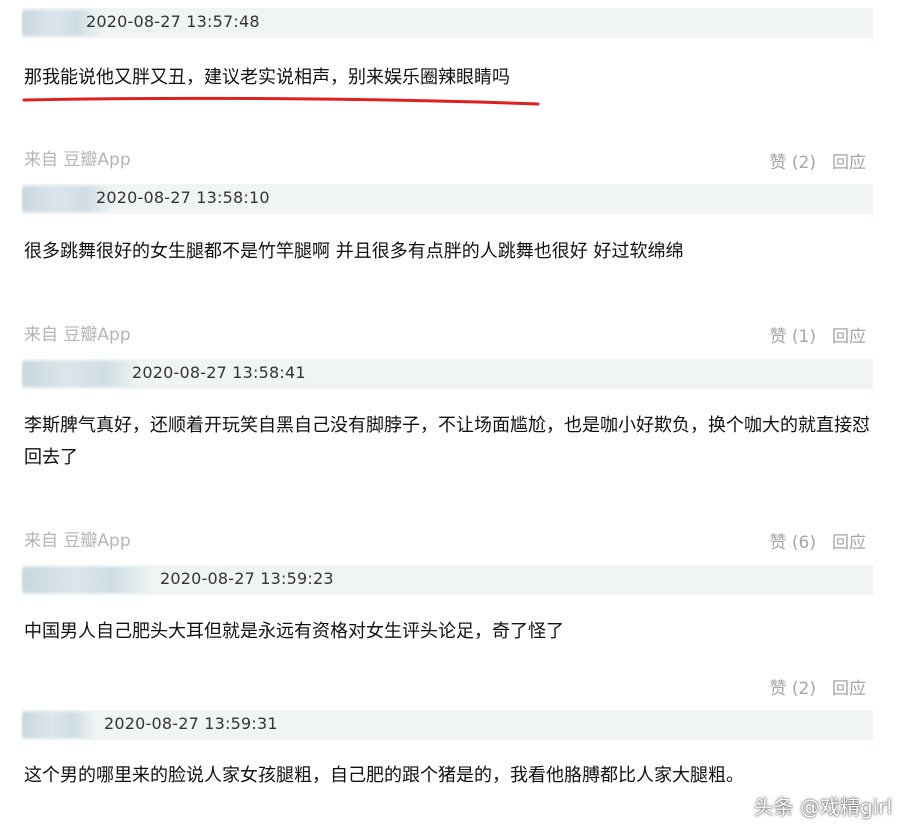  Describe the element at coordinates (267, 77) in the screenshot. I see `comment-text: 那我能说他又胖又丑，建议老实说相声，别来娱乐圈辣眼睛吗` at that location.